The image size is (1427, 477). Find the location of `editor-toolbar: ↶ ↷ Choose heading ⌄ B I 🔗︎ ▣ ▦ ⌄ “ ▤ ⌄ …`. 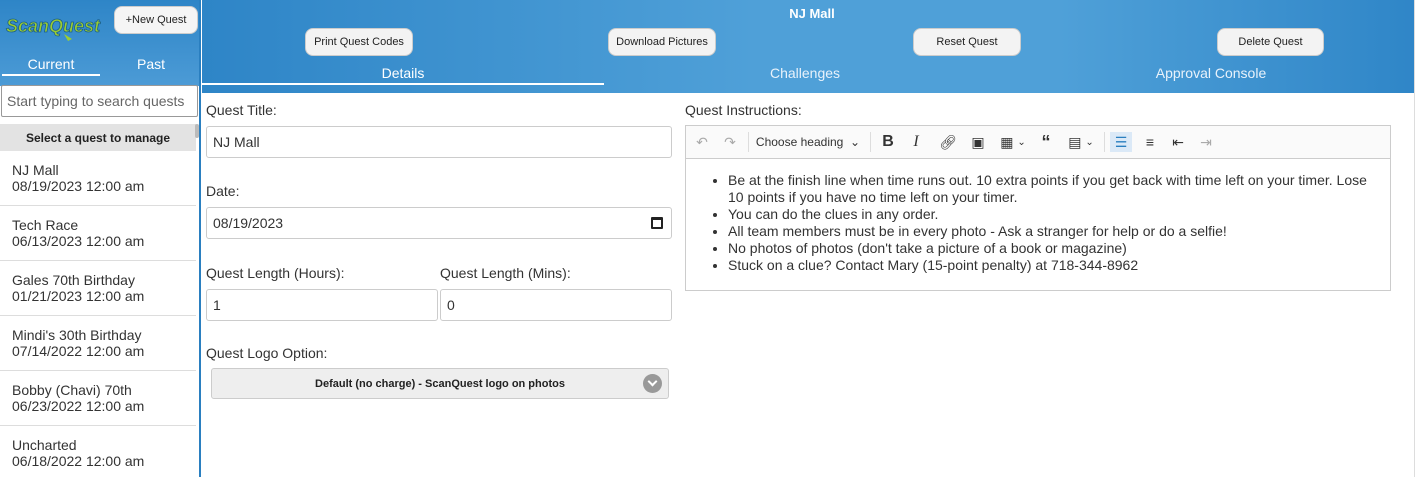

editor-toolbar: ↶ ↷ Choose heading ⌄ B I 🔗︎ ▣ ▦ ⌄ “ ▤ ⌄ … is located at coordinates (1038, 142).